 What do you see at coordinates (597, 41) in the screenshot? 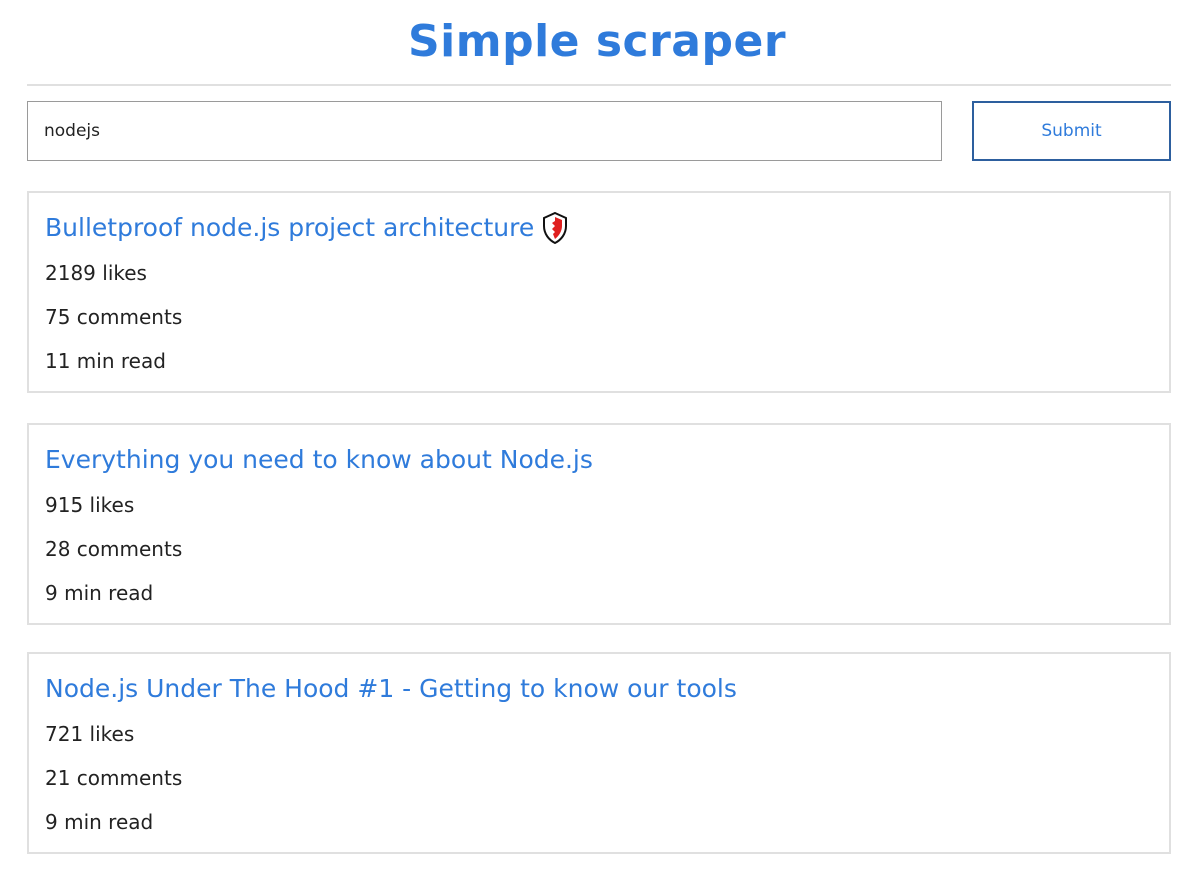
I see `page-title: Simple scraper` at bounding box center [597, 41].